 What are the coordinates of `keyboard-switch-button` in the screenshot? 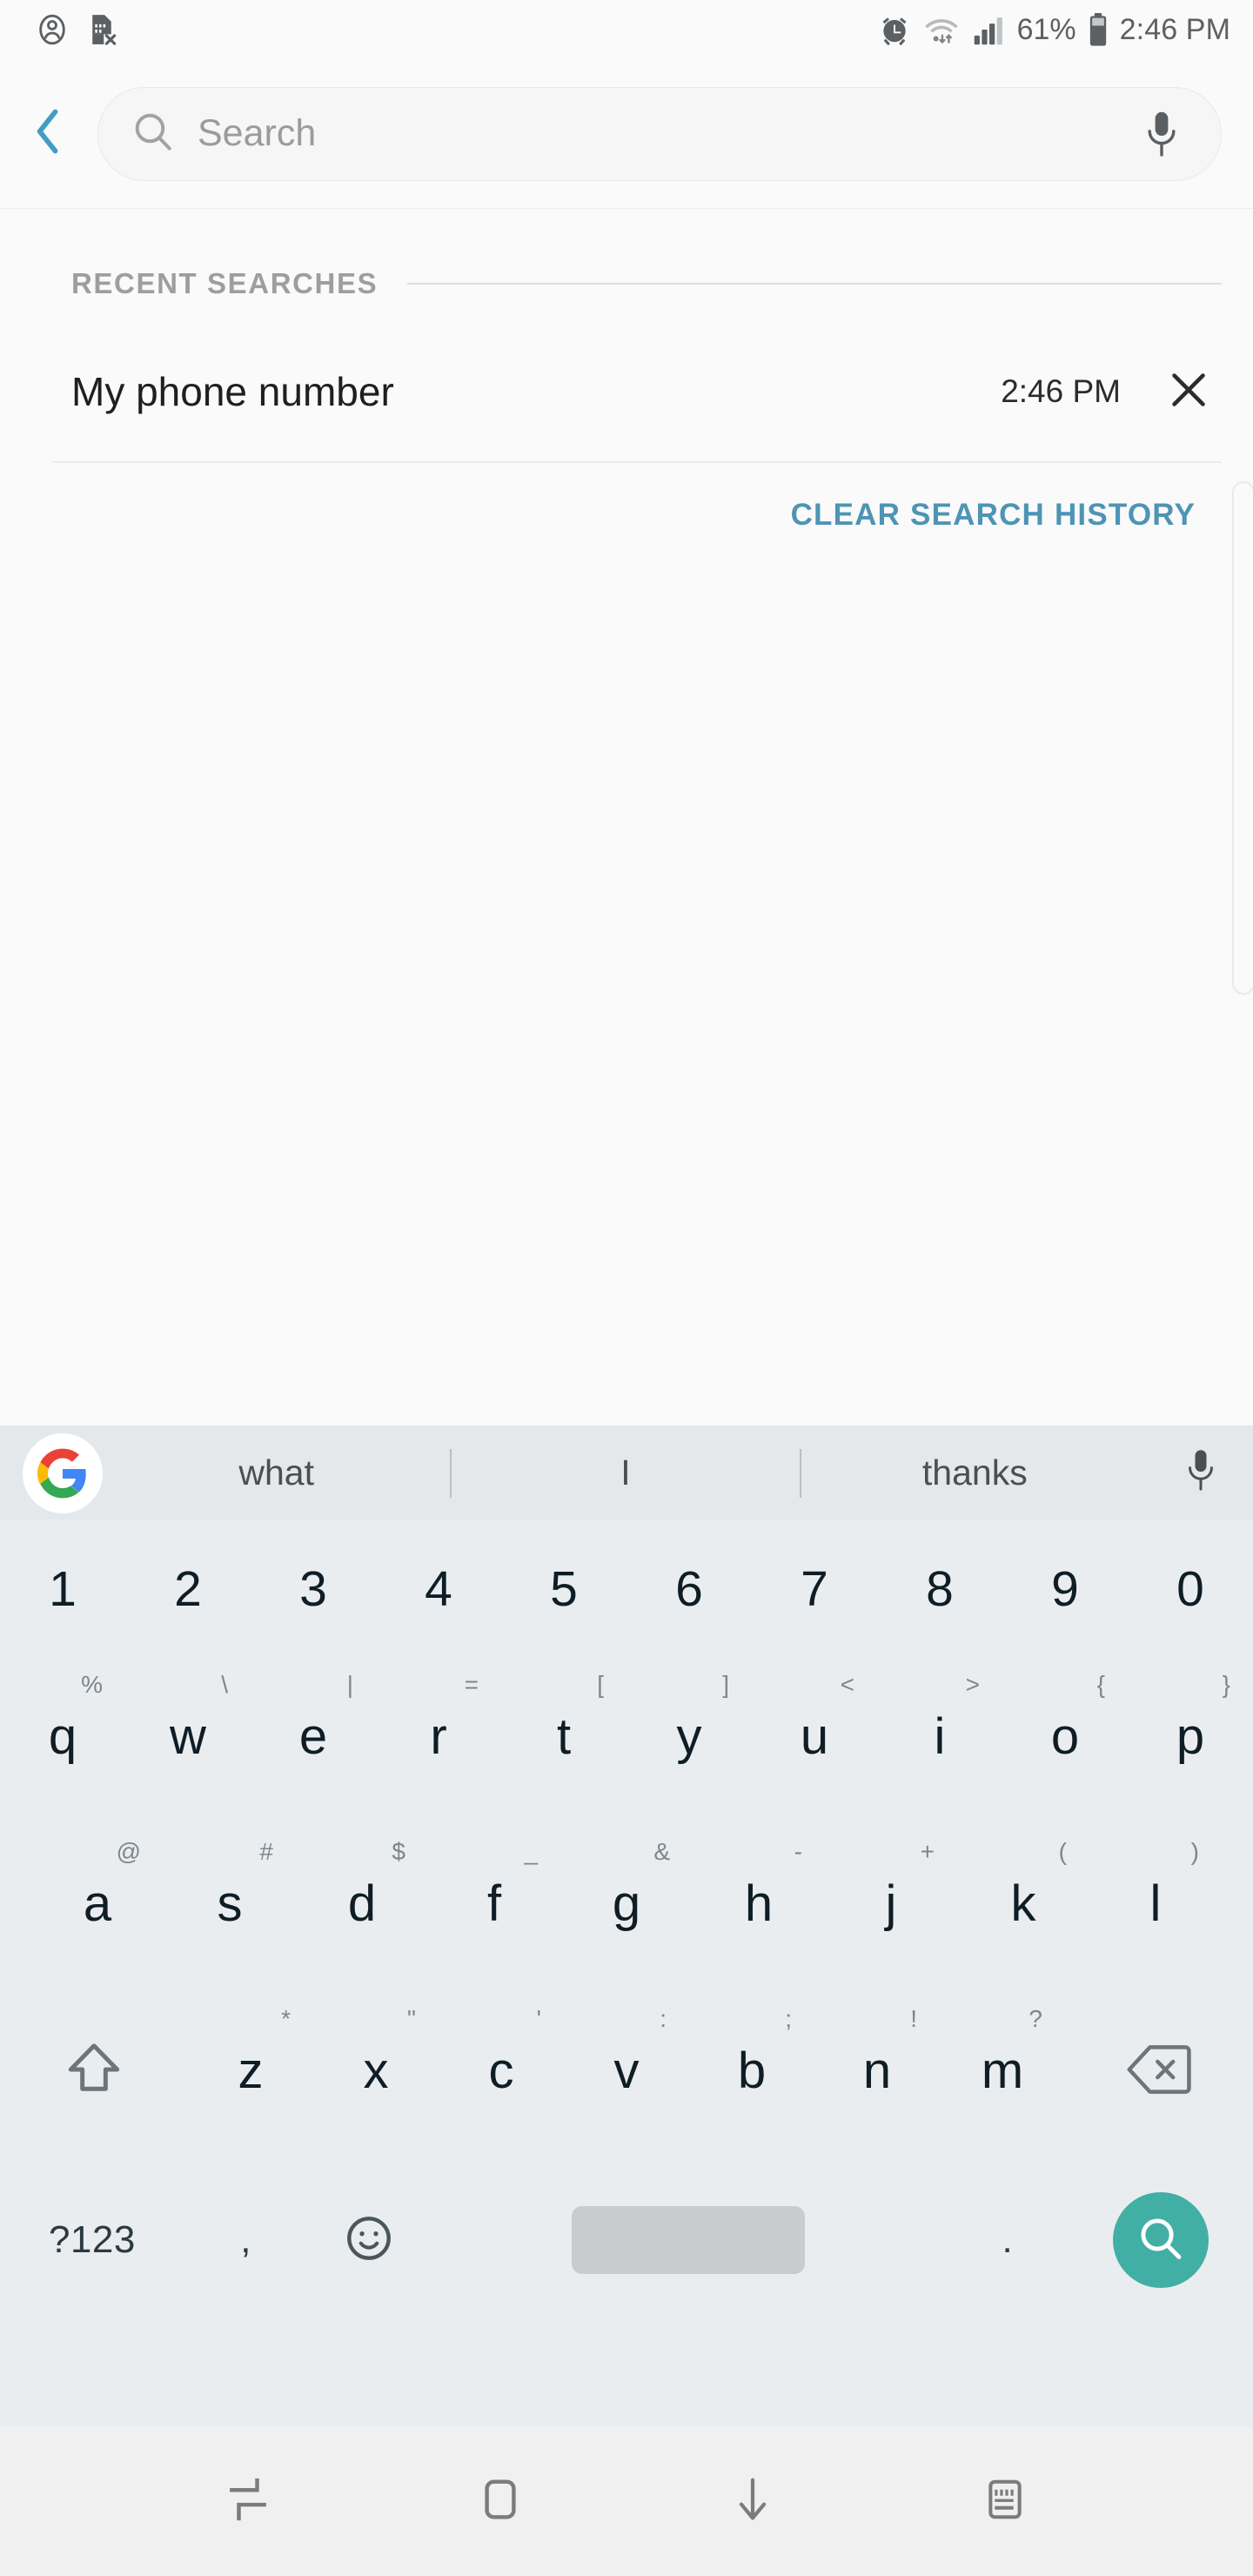 It's located at (1005, 2501).